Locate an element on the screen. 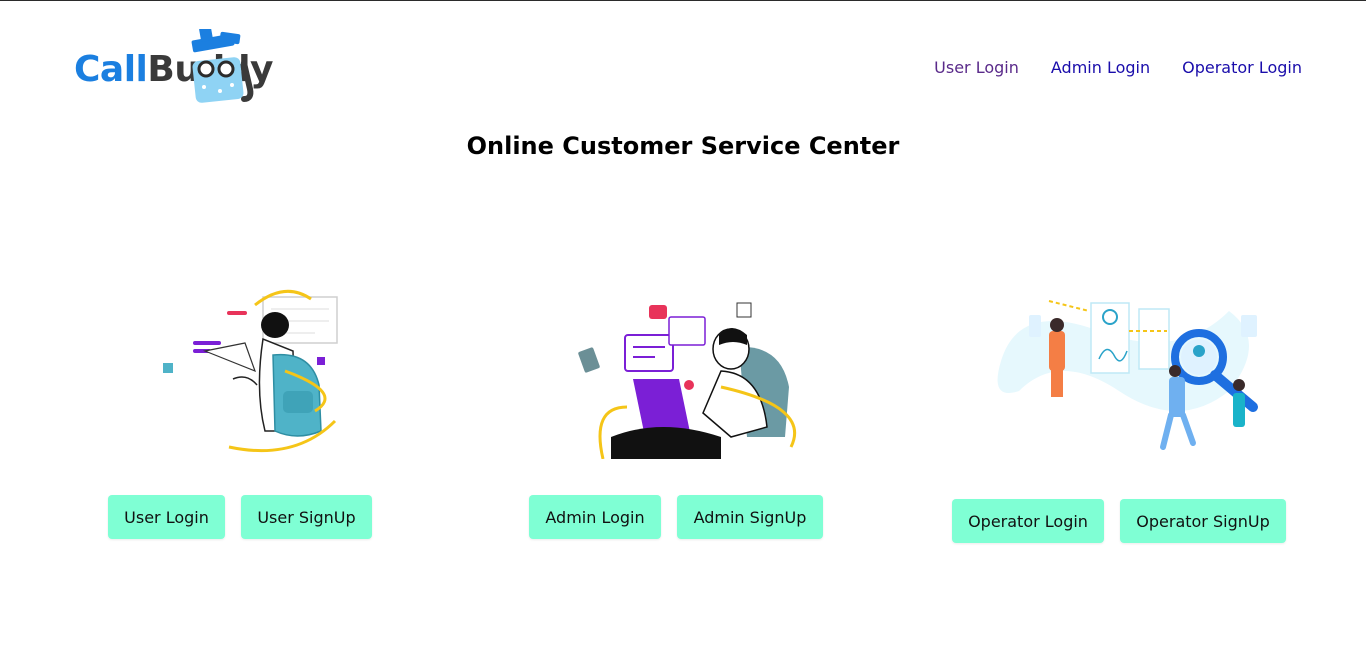 The image size is (1366, 653). admin-card: Admin Login Admin SignUp is located at coordinates (676, 413).